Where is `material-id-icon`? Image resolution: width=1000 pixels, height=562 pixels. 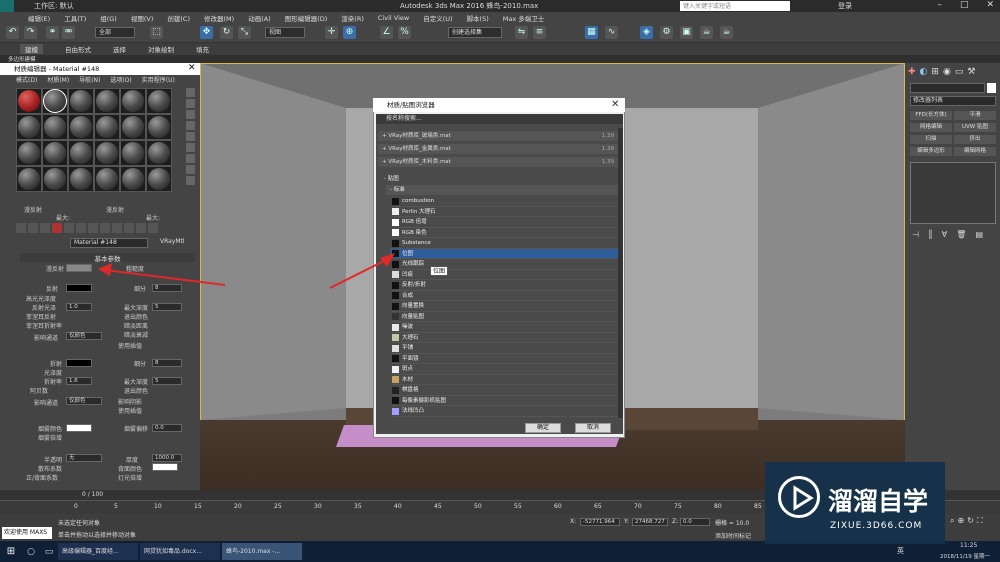
material-id-icon is located at coordinates (105, 228).